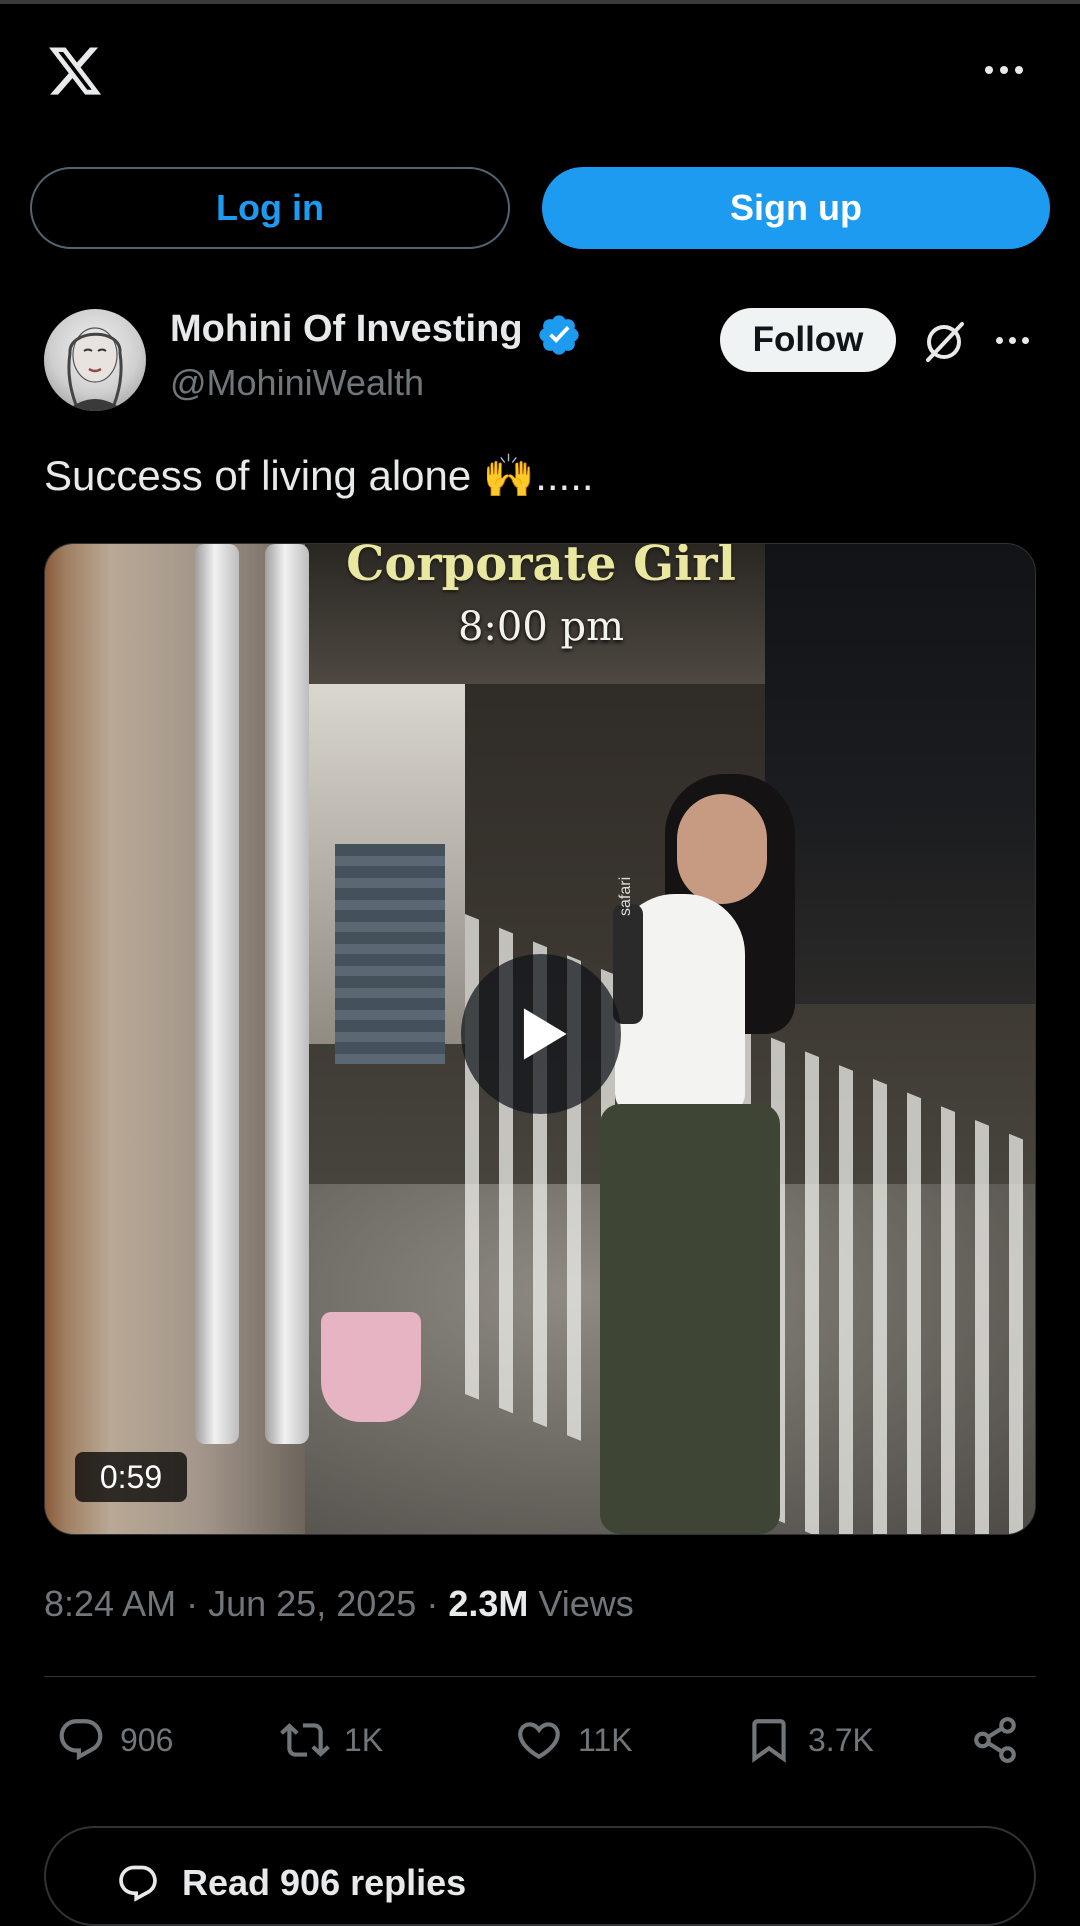 This screenshot has width=1080, height=1926. I want to click on play-icon, so click(545, 1034).